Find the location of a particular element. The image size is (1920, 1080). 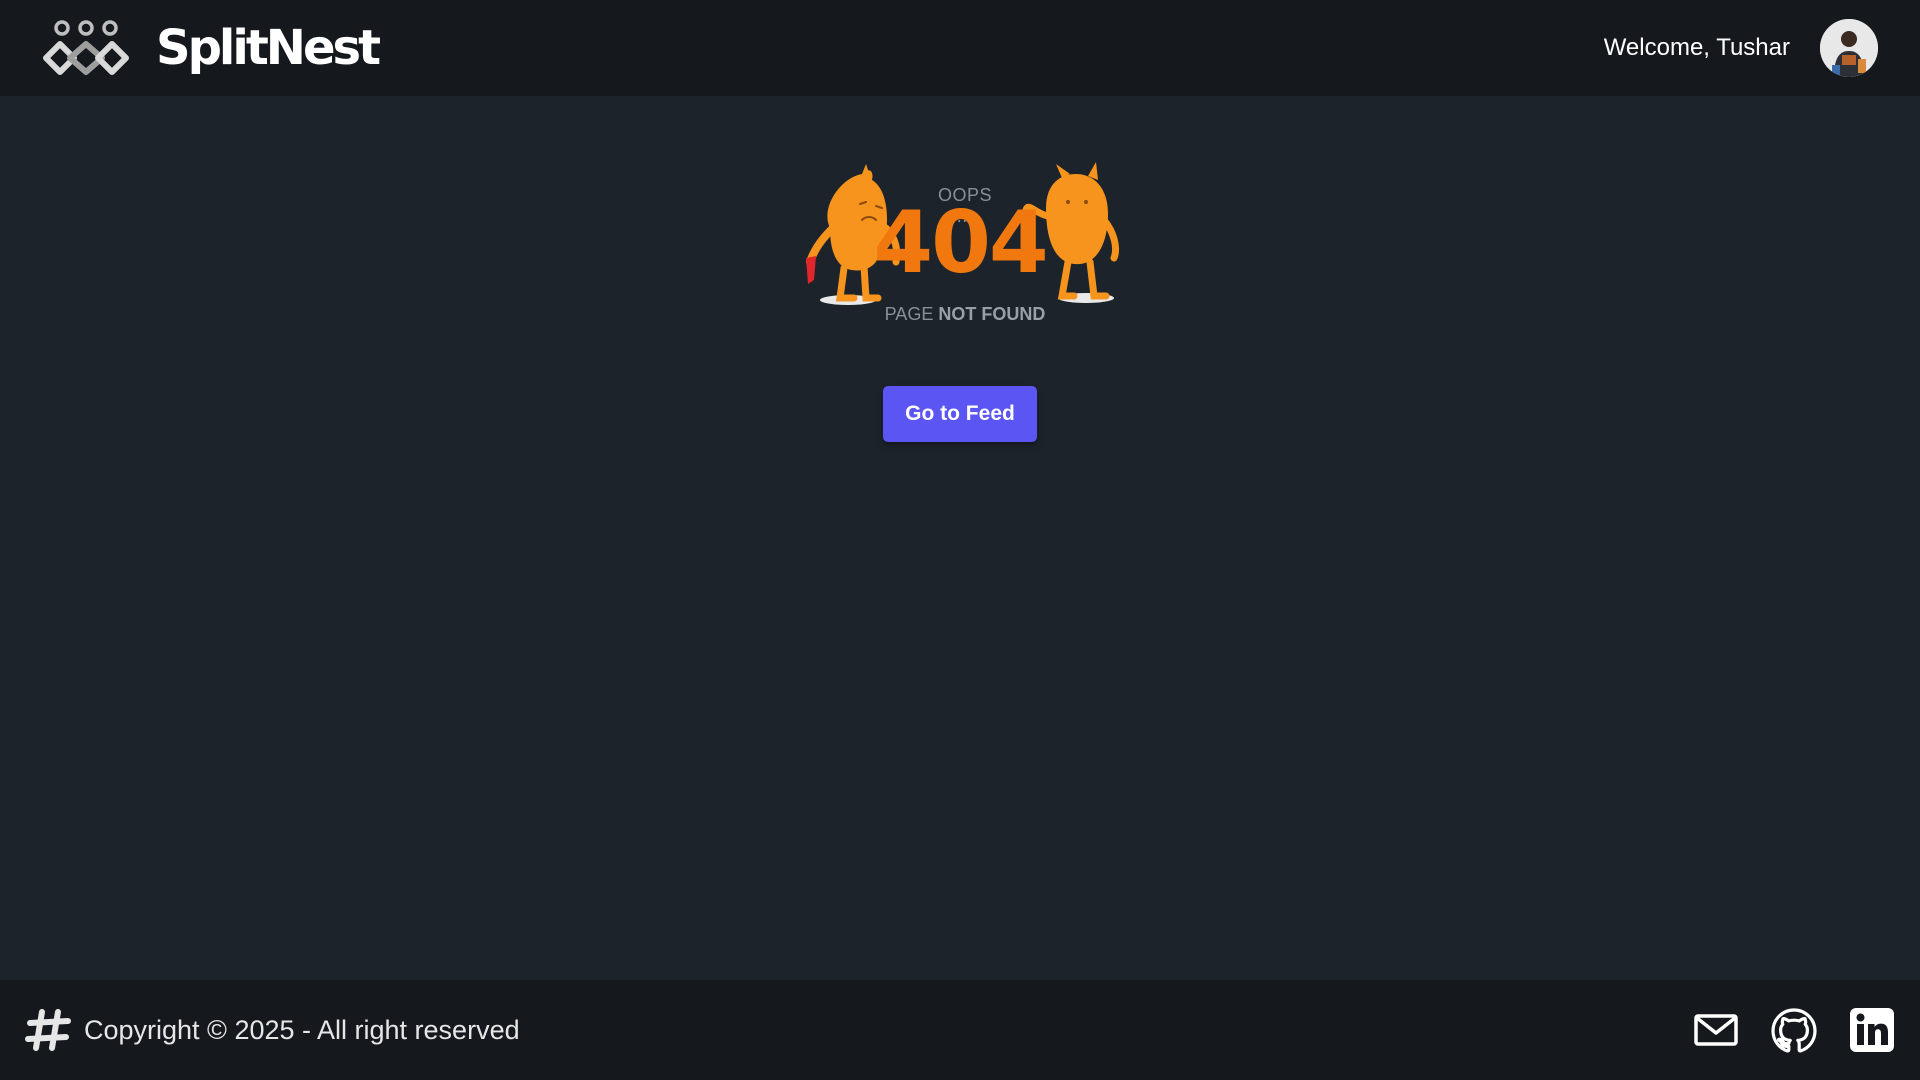

nav-right: Welcome, Tushar is located at coordinates (1741, 48).